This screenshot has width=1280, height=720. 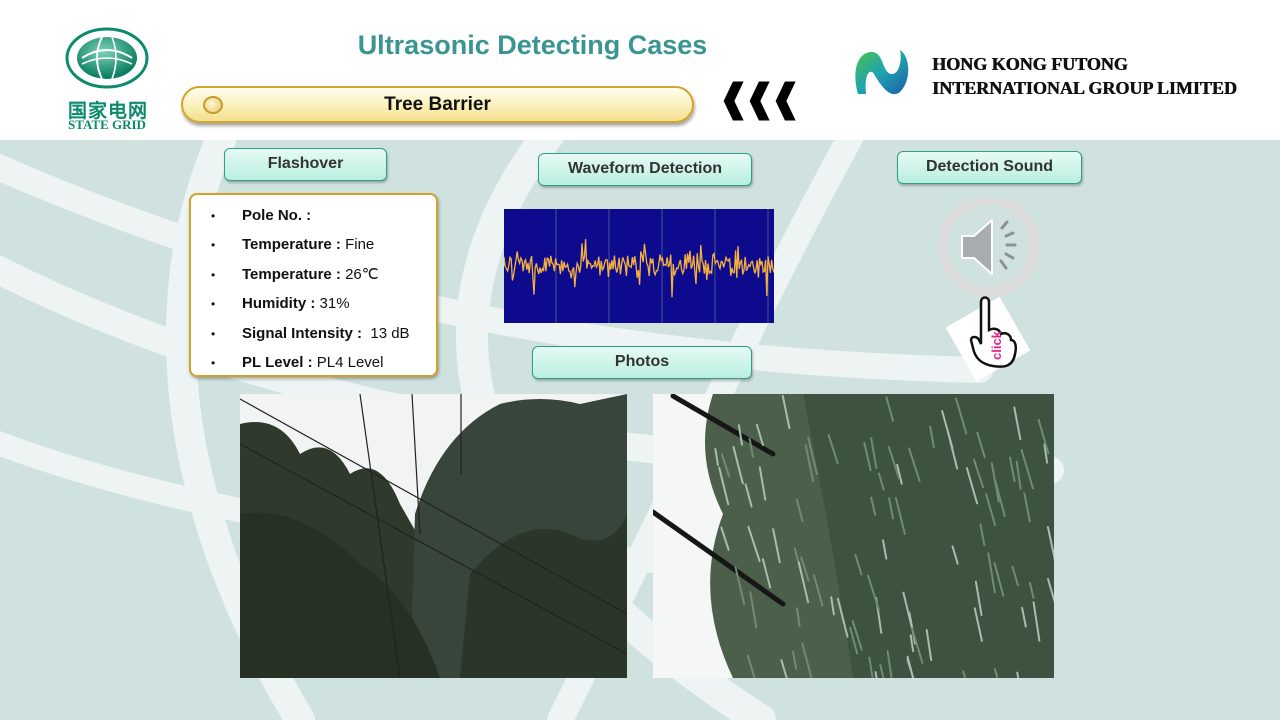 What do you see at coordinates (107, 124) in the screenshot?
I see `state-grid-english-name: STATE GRID` at bounding box center [107, 124].